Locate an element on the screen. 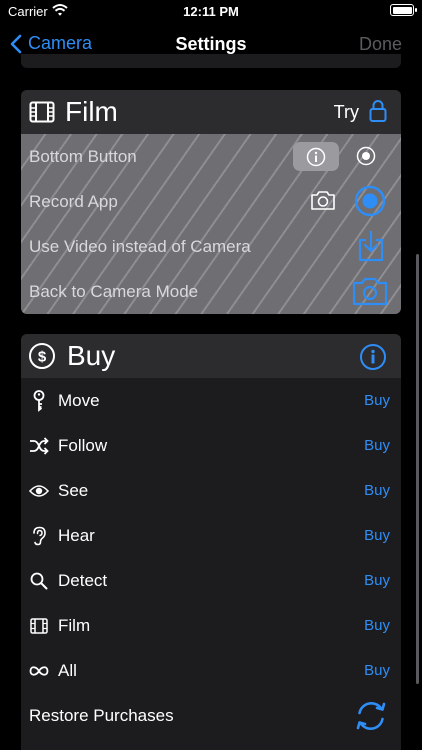  eye-icon is located at coordinates (39, 491).